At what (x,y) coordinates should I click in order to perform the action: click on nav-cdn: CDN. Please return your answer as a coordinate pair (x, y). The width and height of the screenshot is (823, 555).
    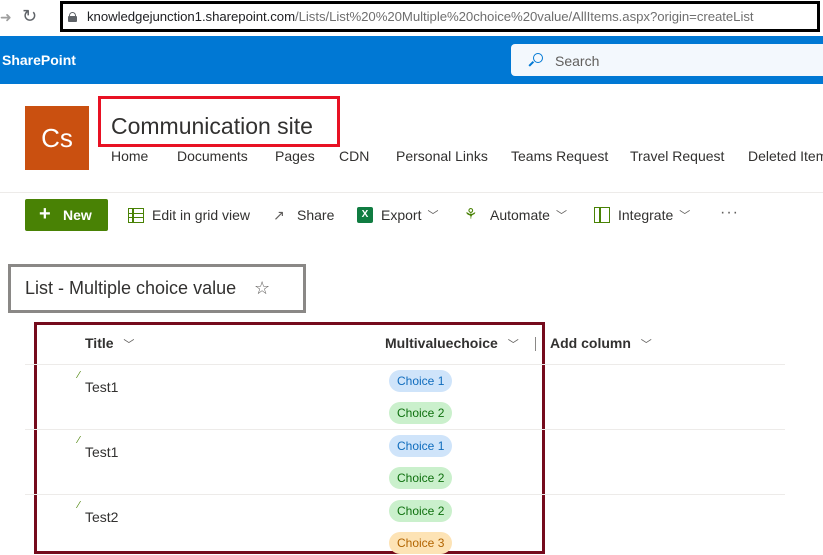
    Looking at the image, I should click on (354, 156).